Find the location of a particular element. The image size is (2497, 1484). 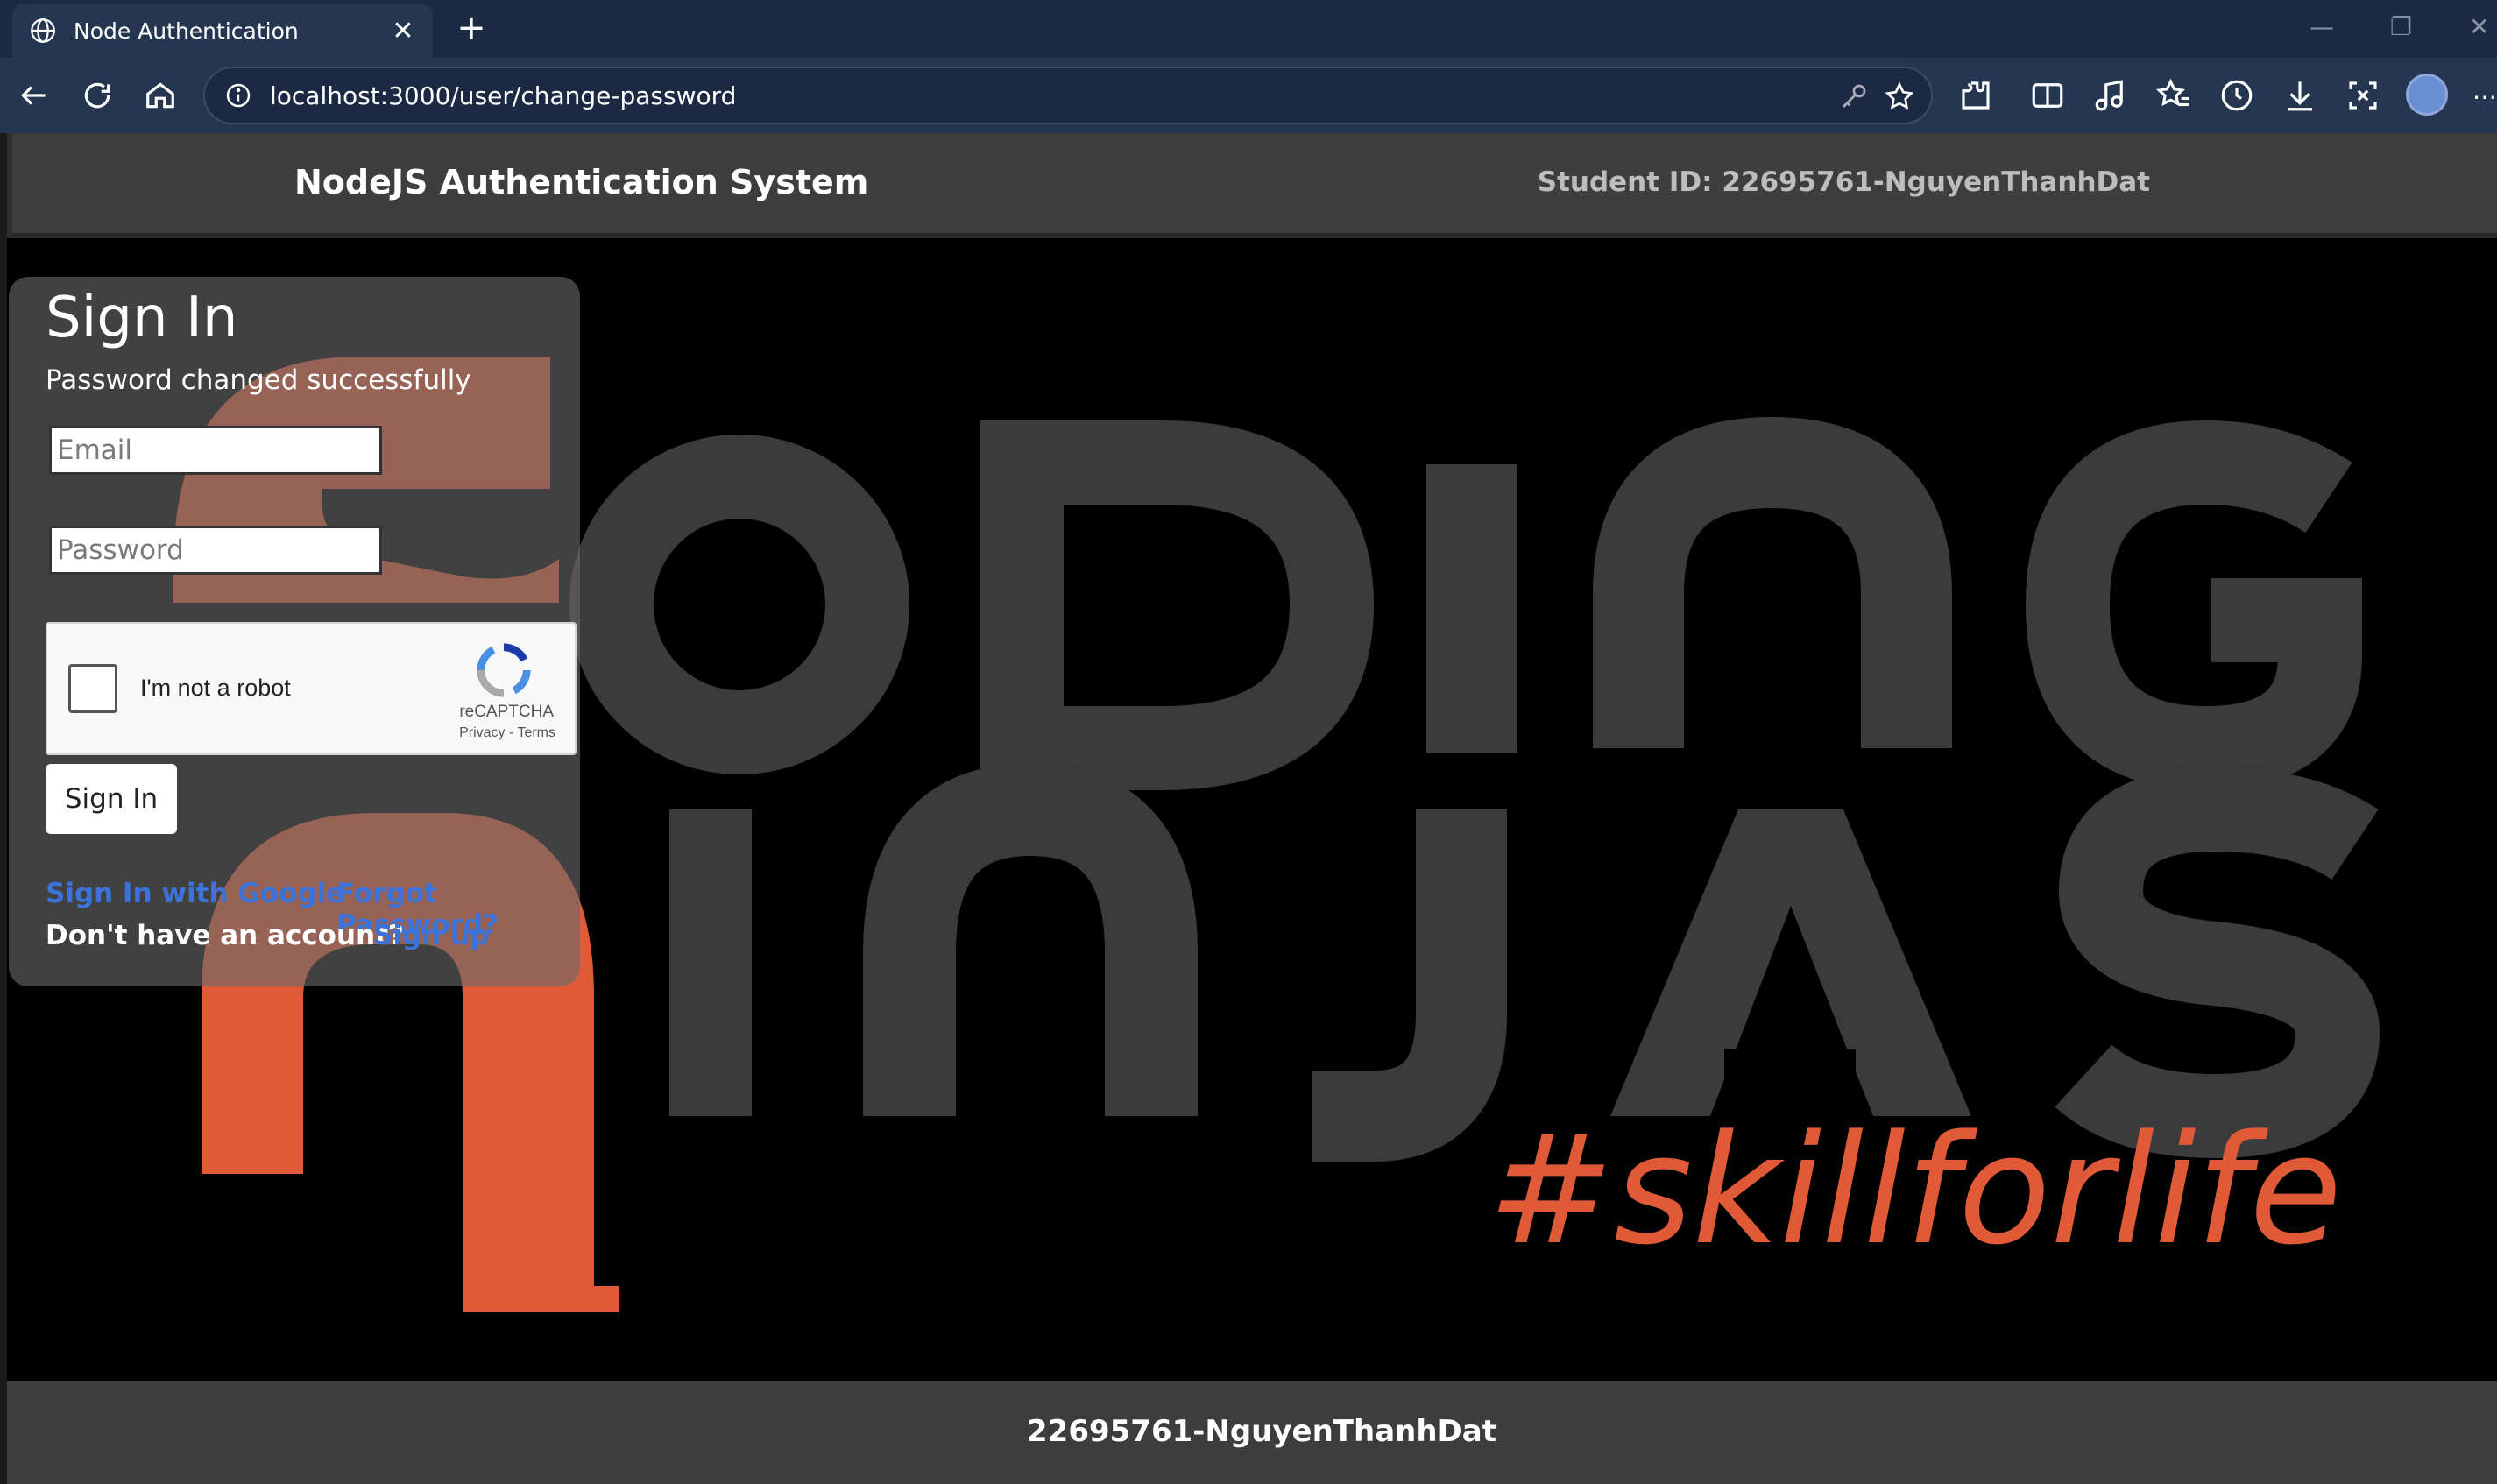

browser-tab: Node Authentication ✕ is located at coordinates (222, 31).